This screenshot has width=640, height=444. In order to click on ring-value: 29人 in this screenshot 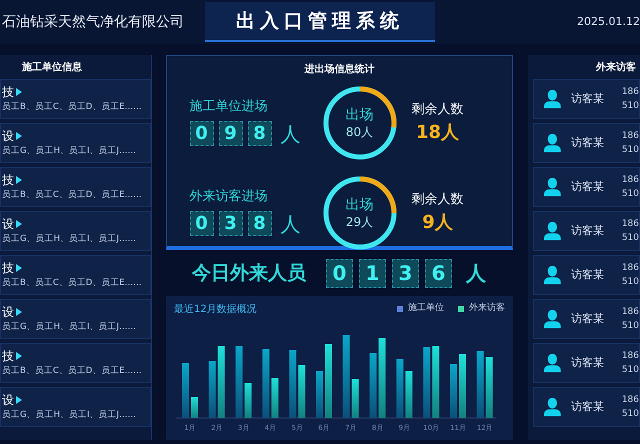, I will do `click(360, 222)`.